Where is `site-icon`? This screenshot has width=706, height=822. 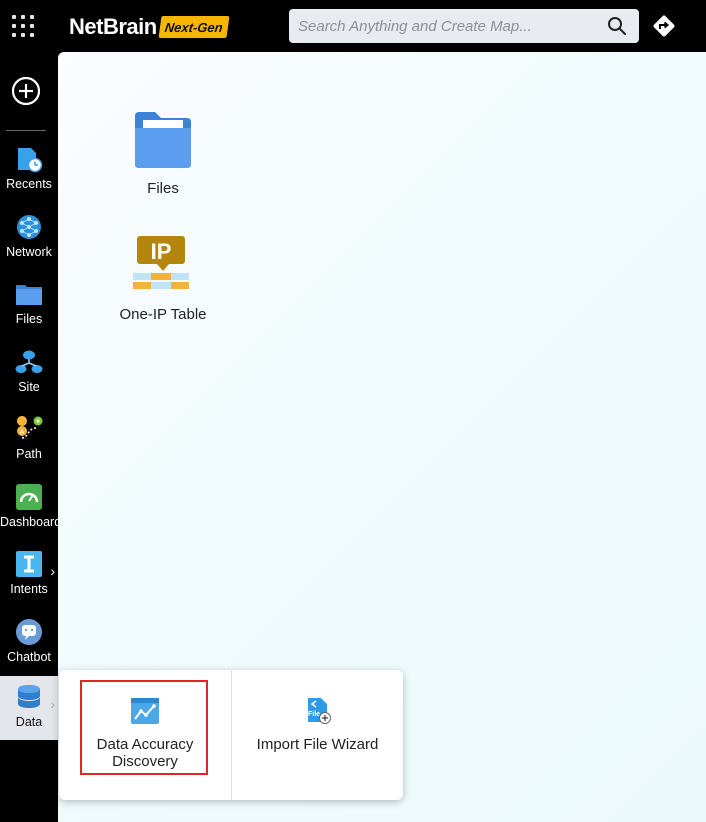 site-icon is located at coordinates (29, 361).